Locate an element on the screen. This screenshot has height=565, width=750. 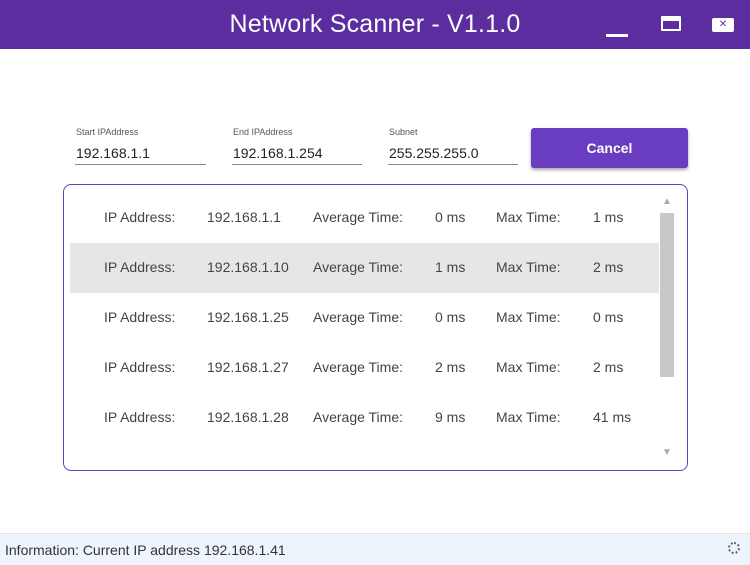
max-time-value: 1 ms is located at coordinates (608, 217).